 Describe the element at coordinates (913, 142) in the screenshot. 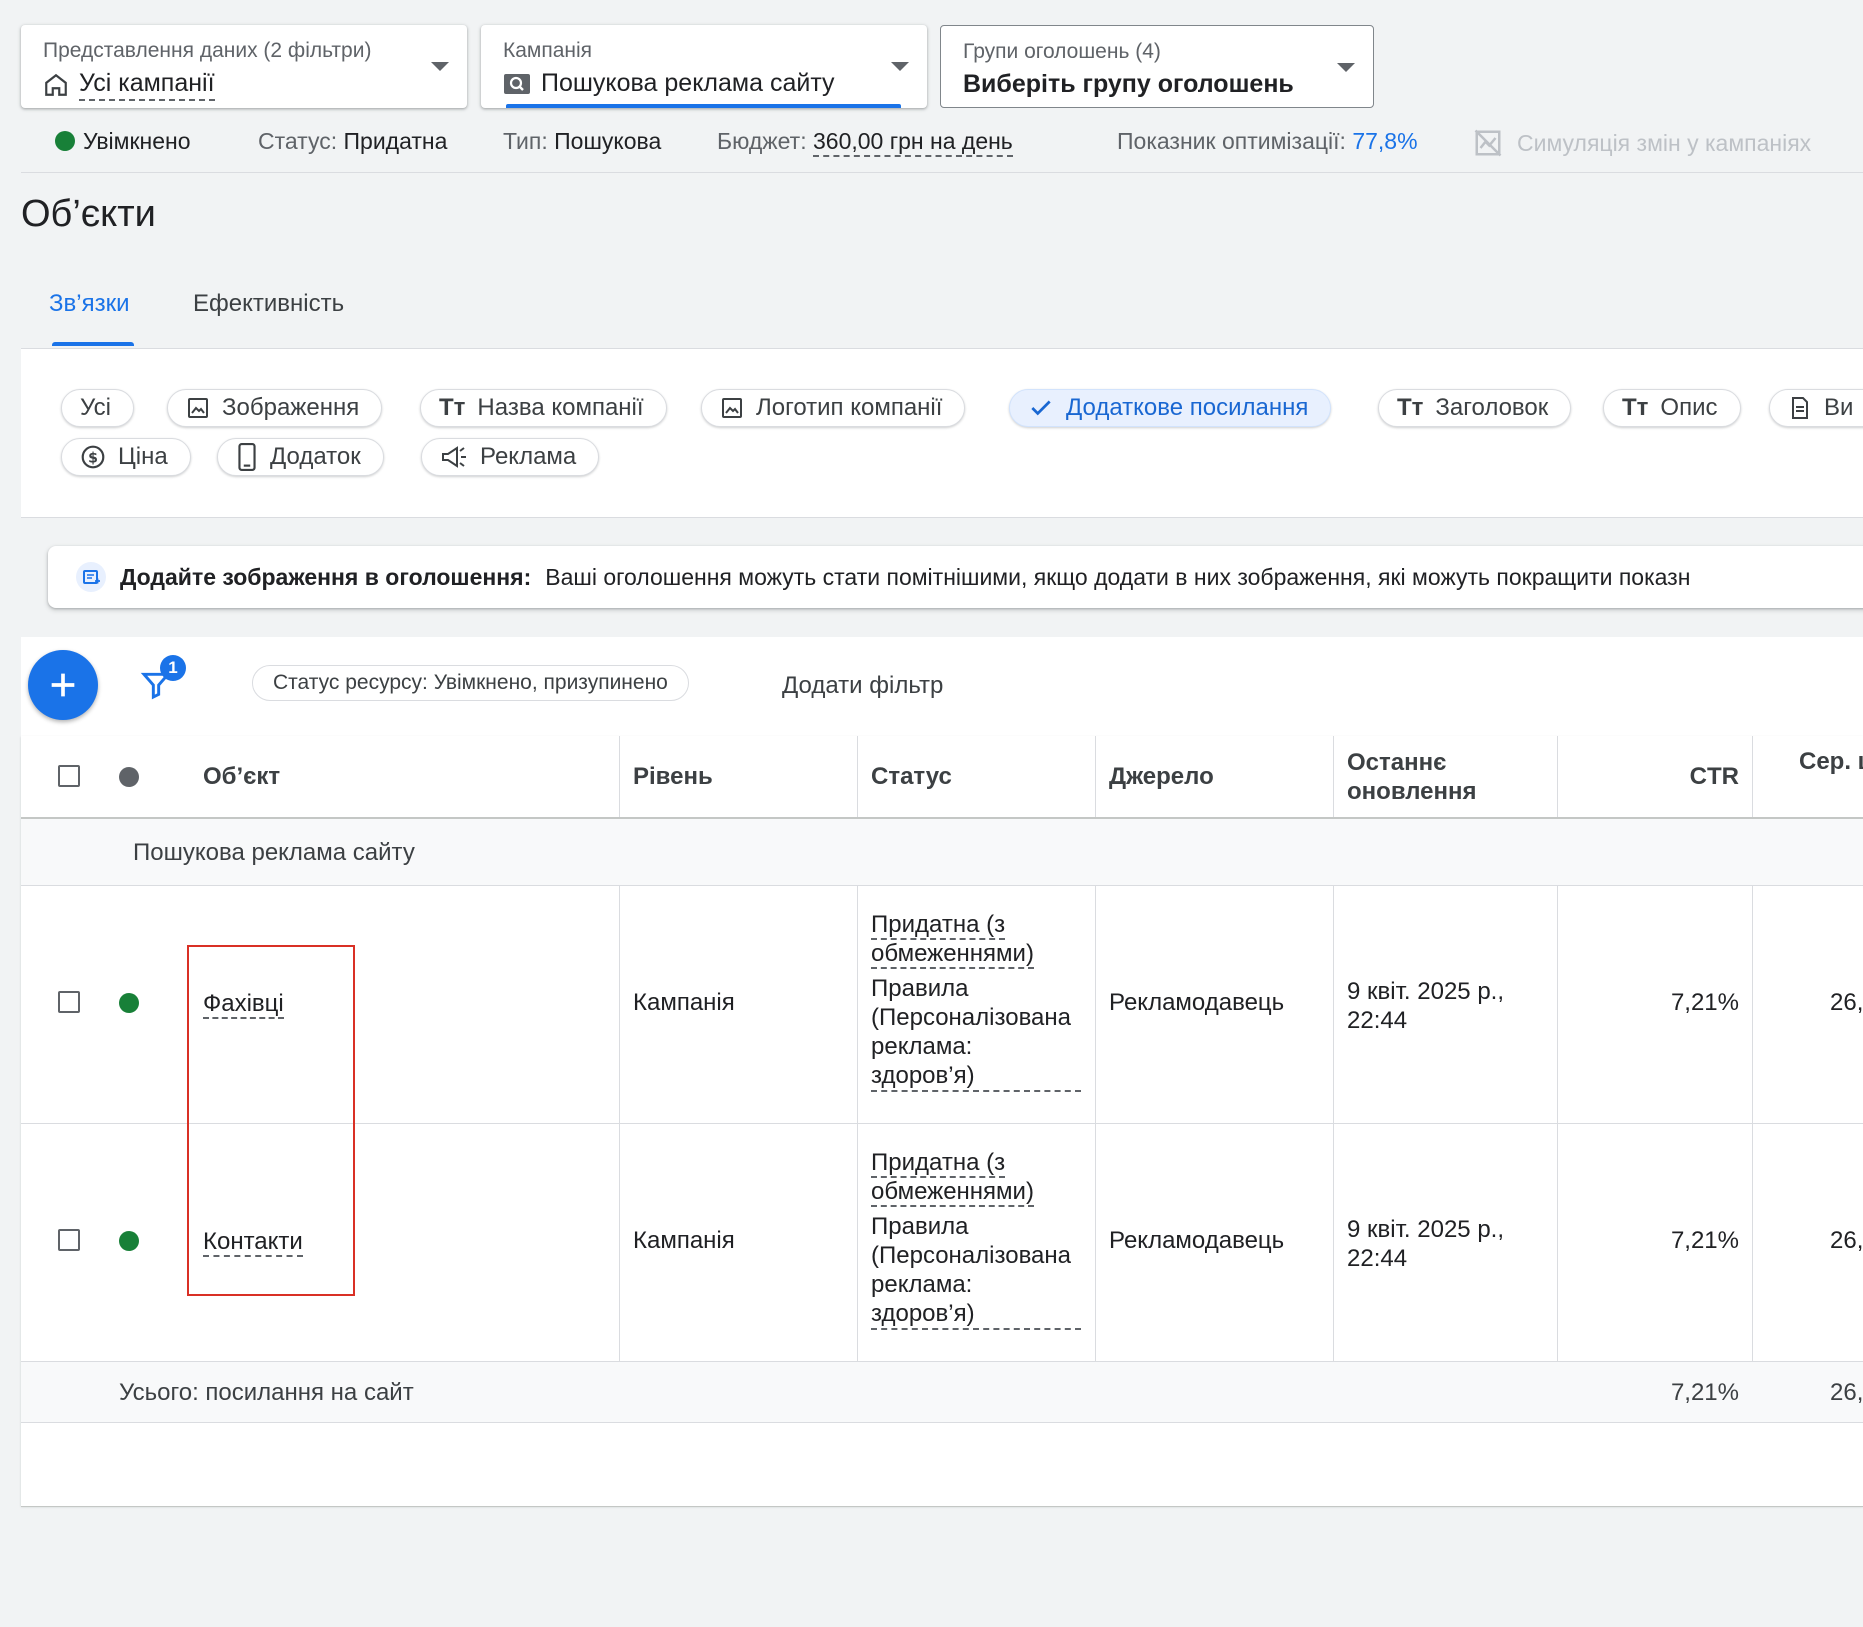

I see `budget-value: 360,00 грн на день` at that location.